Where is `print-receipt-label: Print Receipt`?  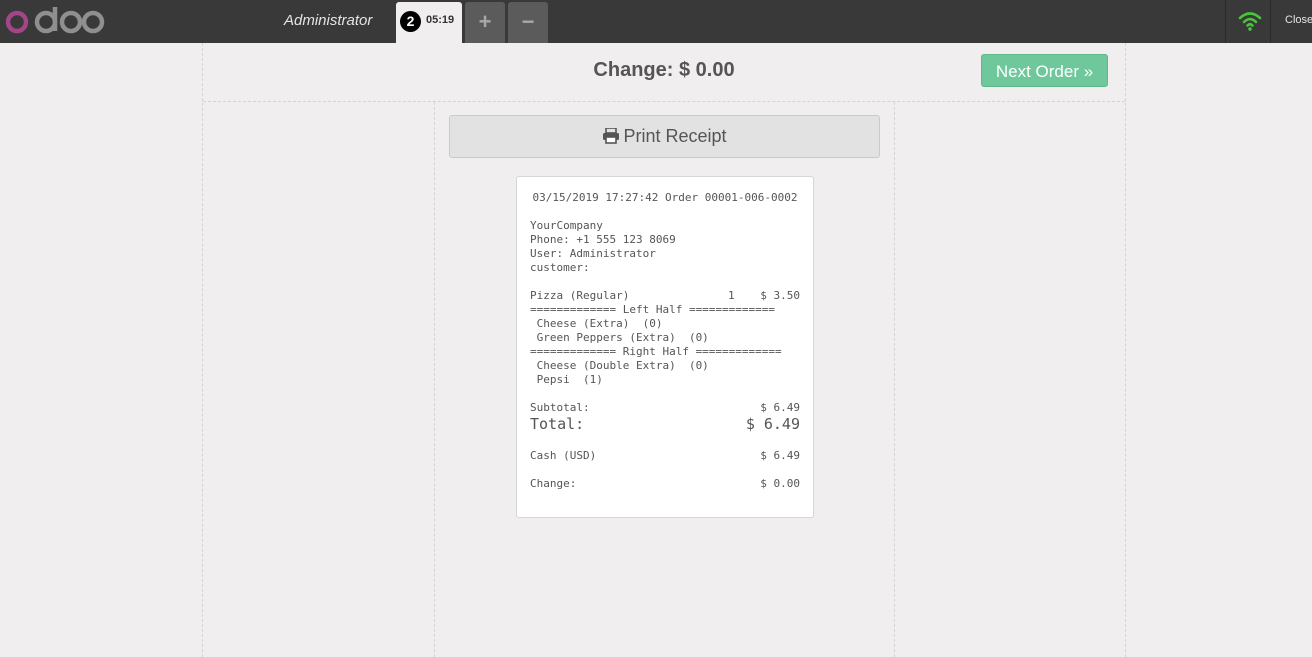
print-receipt-label: Print Receipt is located at coordinates (675, 136).